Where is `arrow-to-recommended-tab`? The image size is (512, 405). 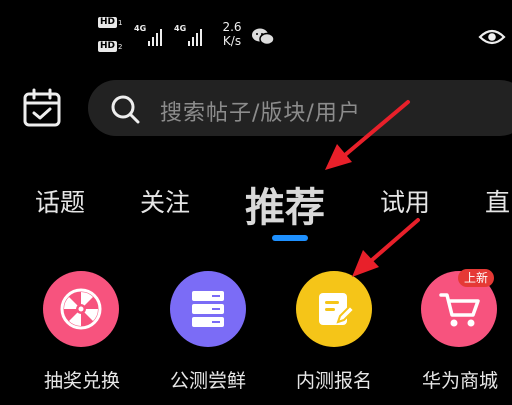
arrow-to-recommended-tab is located at coordinates (376, 128).